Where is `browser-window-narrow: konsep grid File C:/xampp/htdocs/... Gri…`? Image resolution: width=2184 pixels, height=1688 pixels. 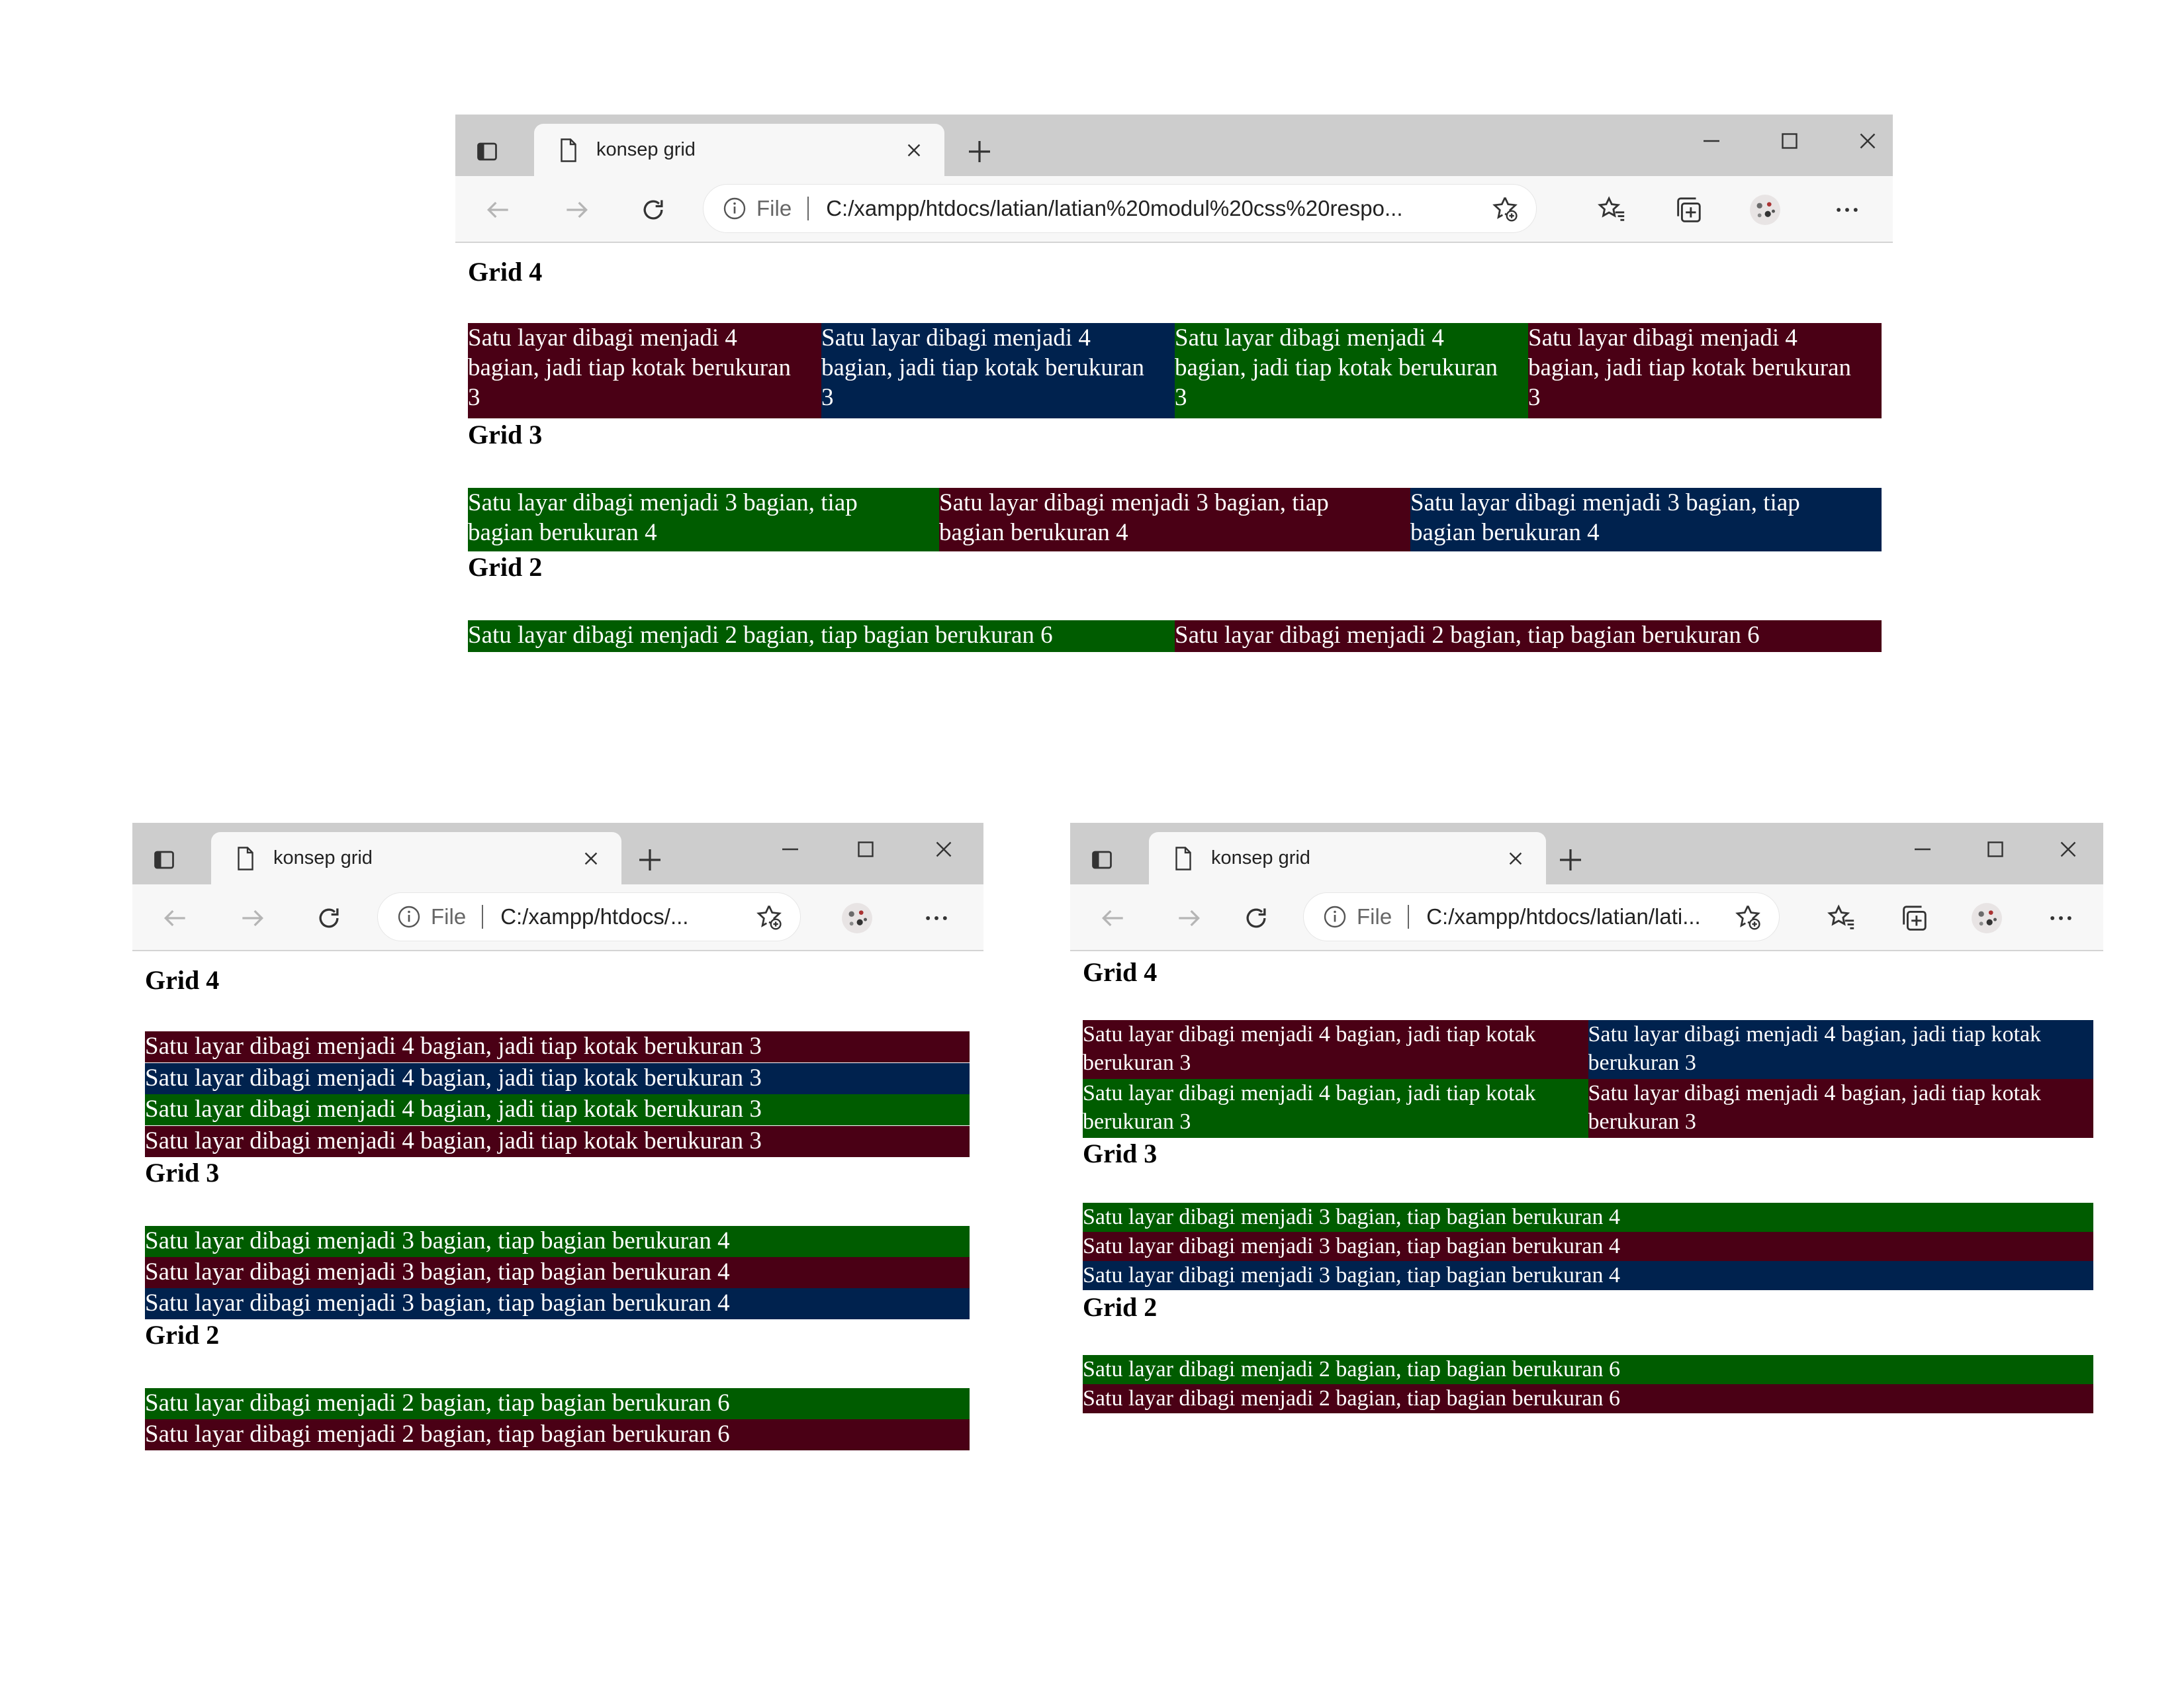 browser-window-narrow: konsep grid File C:/xampp/htdocs/... Gri… is located at coordinates (557, 1140).